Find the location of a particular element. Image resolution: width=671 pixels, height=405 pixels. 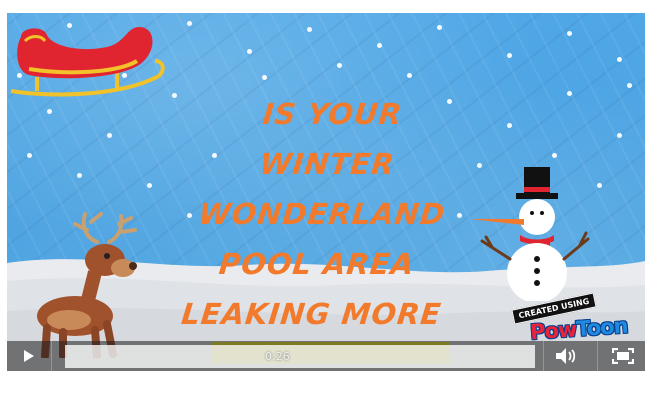

progress-bar: 0:26 is located at coordinates (300, 356).